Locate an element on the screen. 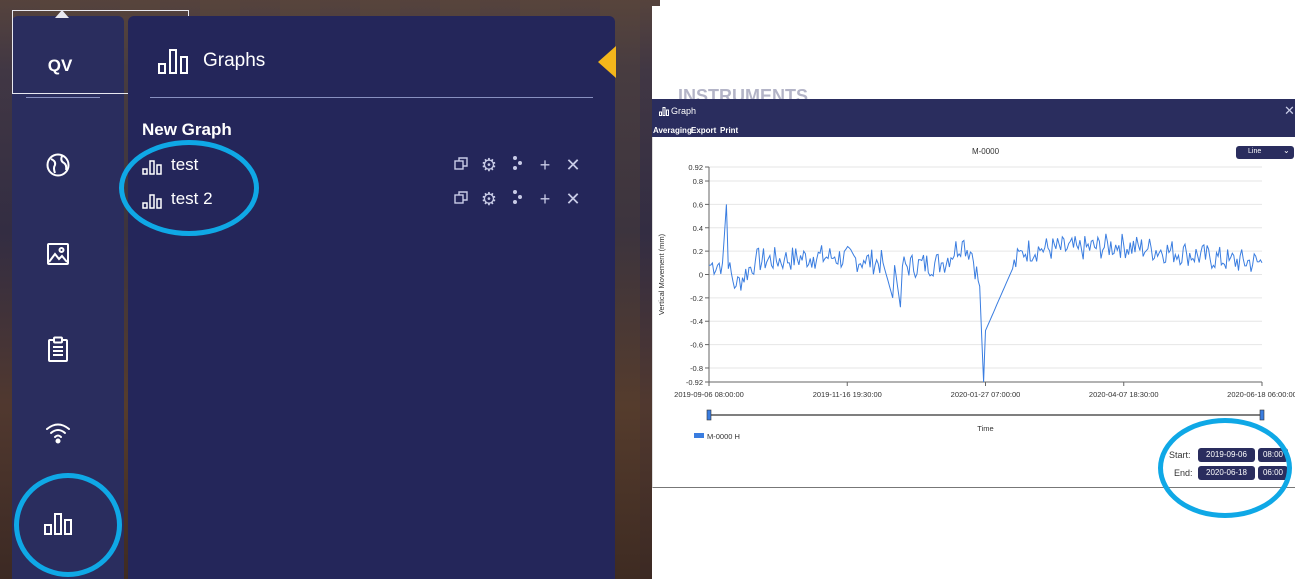 This screenshot has width=1295, height=579. globe-icon is located at coordinates (58, 165).